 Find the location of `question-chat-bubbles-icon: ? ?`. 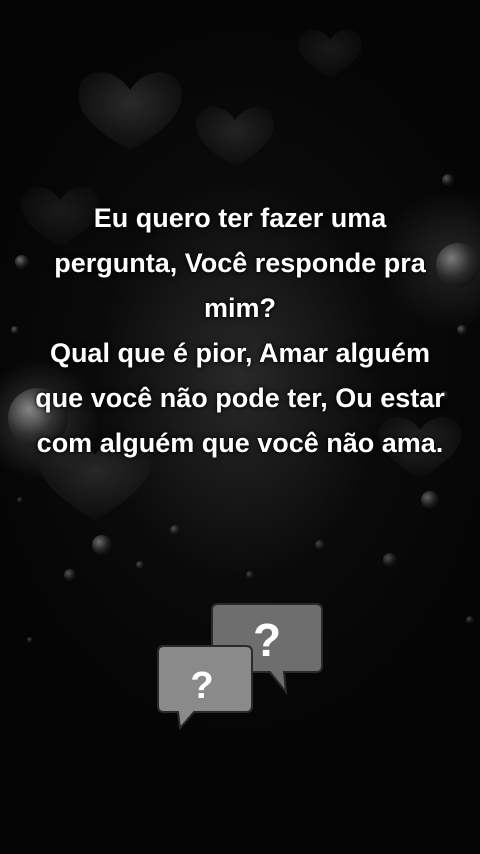

question-chat-bubbles-icon: ? ? is located at coordinates (240, 667).